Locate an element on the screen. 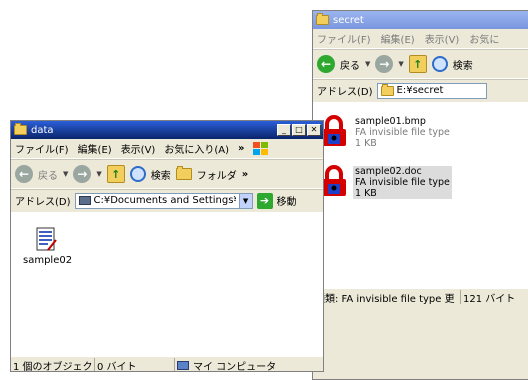 The width and height of the screenshot is (528, 380). menu-bar: ファイル(F) 編集(E) 表示(V) お気に入り(A) » is located at coordinates (167, 149).